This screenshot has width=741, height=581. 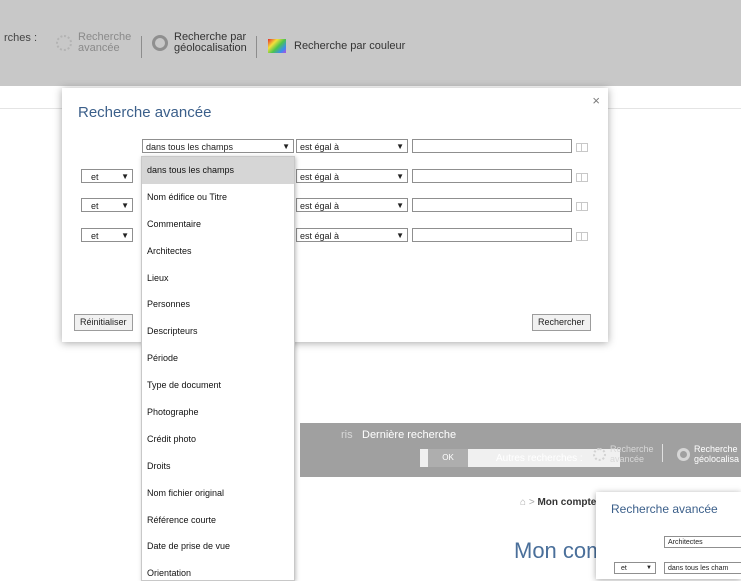 What do you see at coordinates (352, 235) in the screenshot?
I see `operator-select-4: est égal à ▼` at bounding box center [352, 235].